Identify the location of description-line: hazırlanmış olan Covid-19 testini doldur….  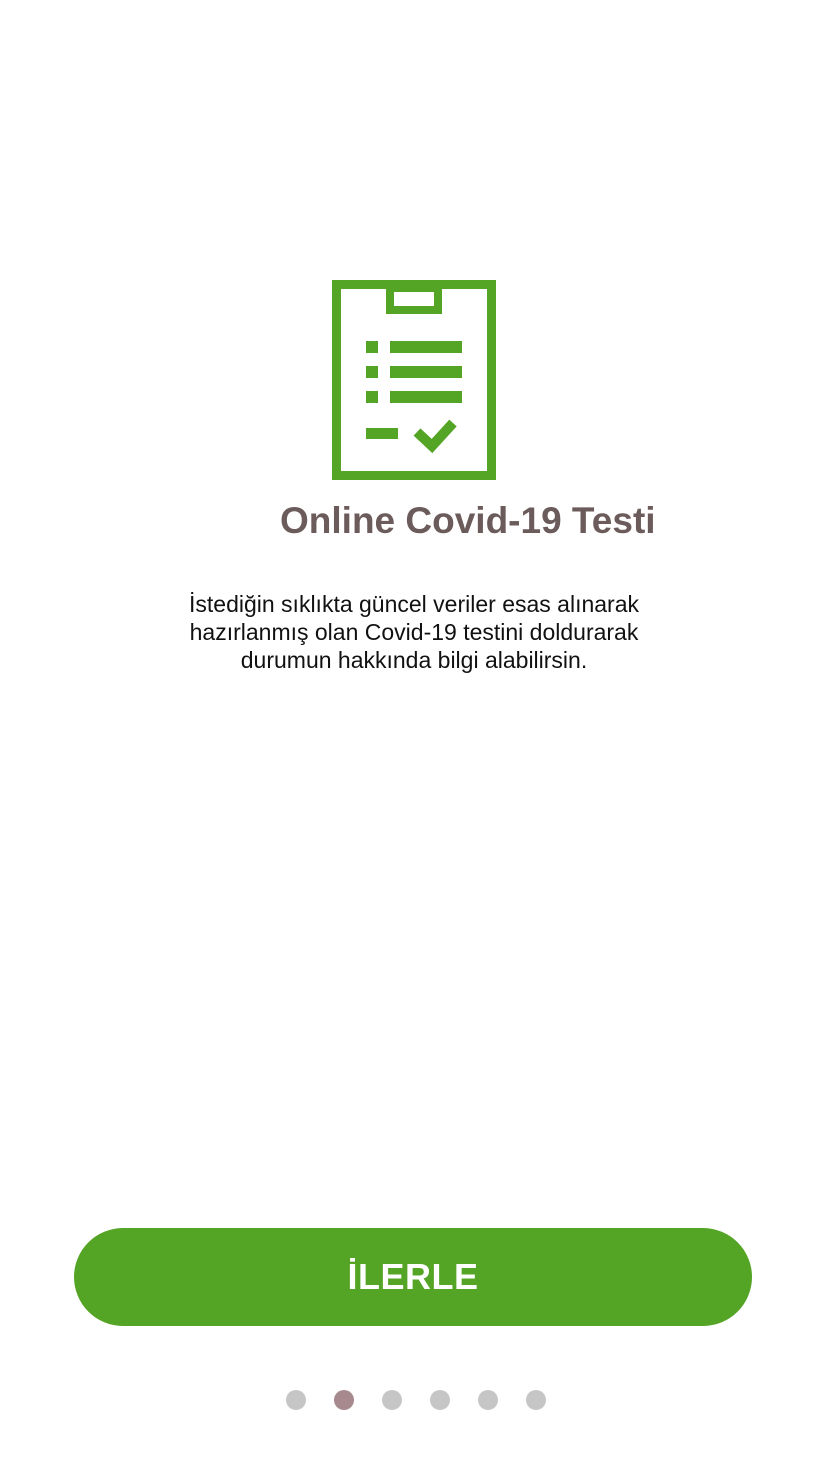
(414, 632).